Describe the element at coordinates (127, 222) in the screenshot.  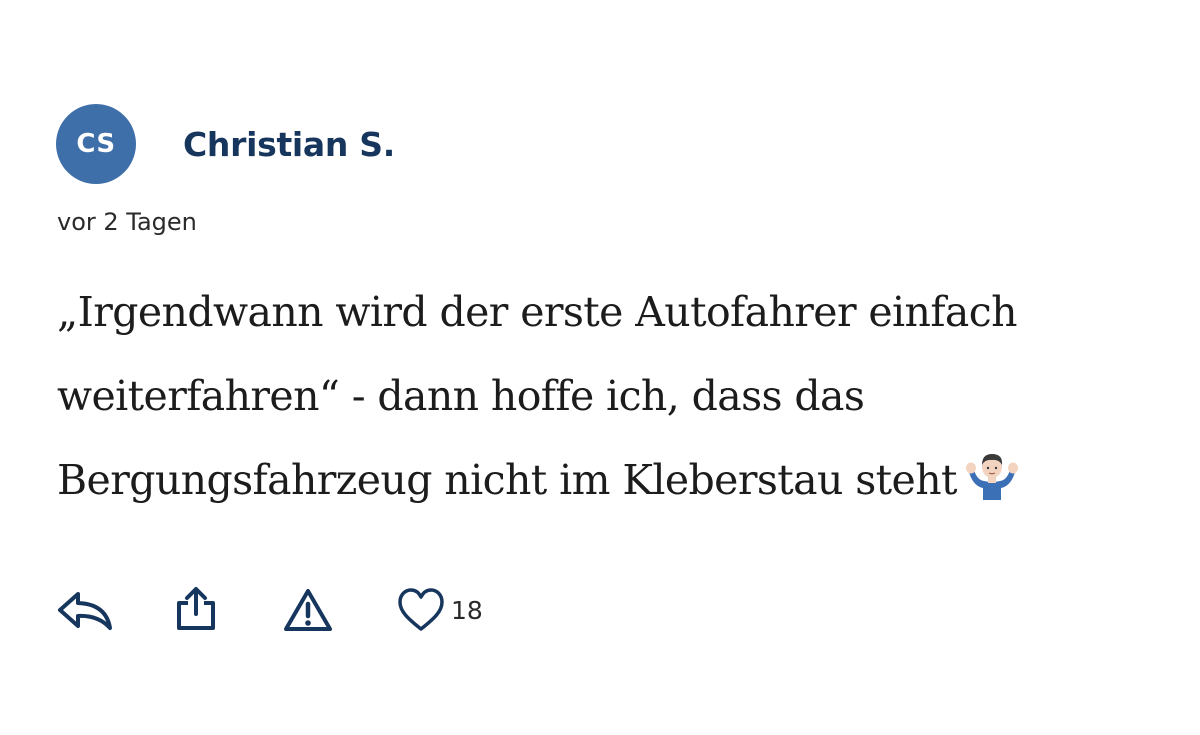
I see `comment-timestamp: vor 2 Tagen` at that location.